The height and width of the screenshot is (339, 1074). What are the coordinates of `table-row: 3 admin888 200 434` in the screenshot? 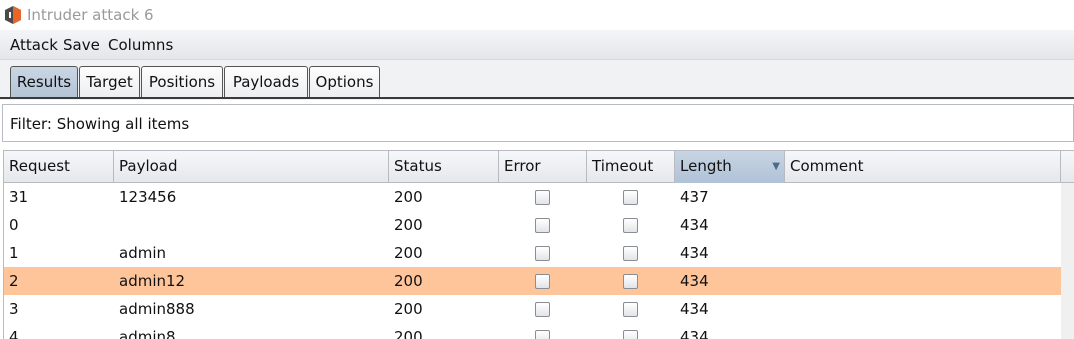 It's located at (532, 309).